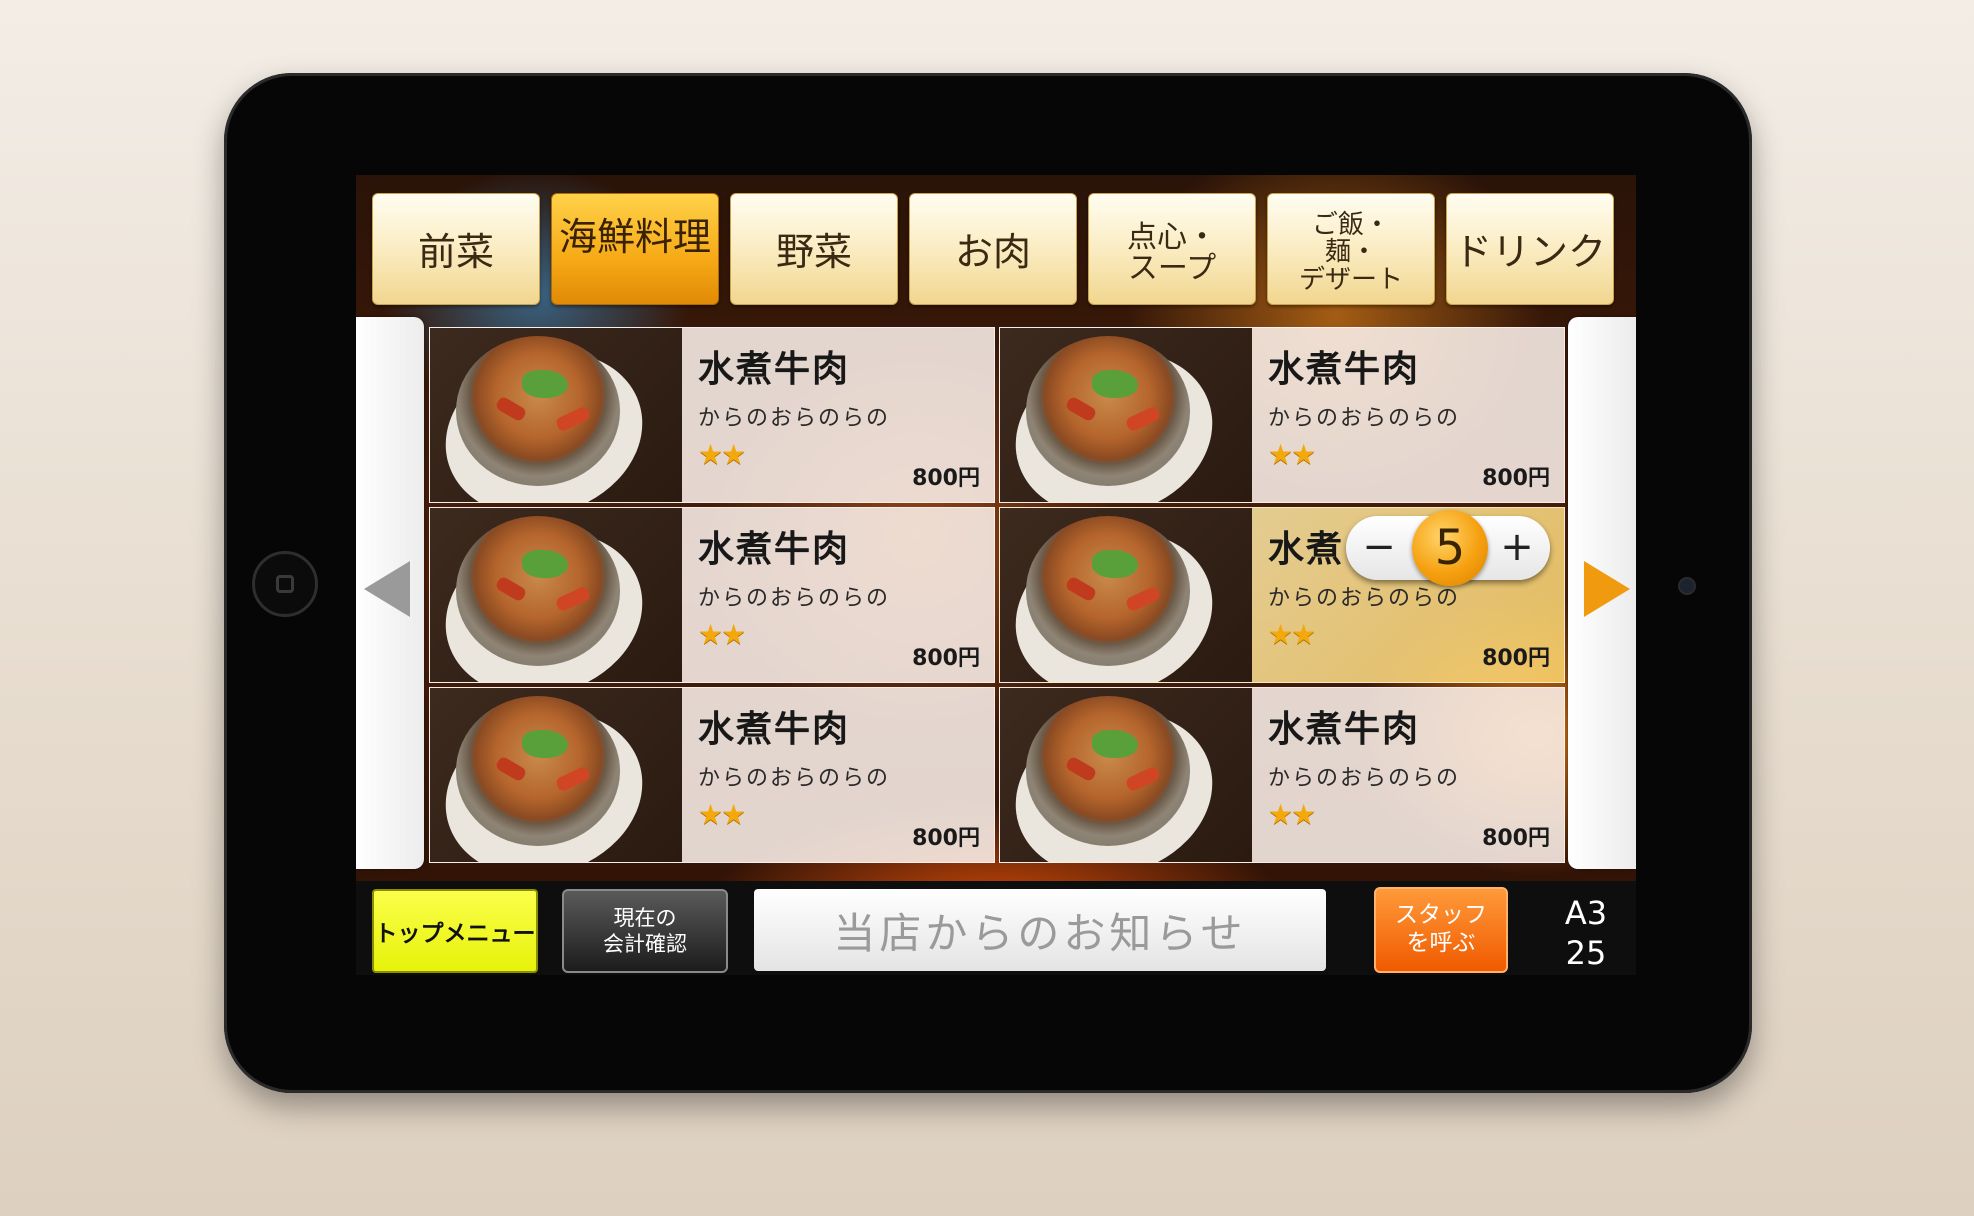 The image size is (1974, 1216). What do you see at coordinates (1687, 586) in the screenshot?
I see `camera-icon` at bounding box center [1687, 586].